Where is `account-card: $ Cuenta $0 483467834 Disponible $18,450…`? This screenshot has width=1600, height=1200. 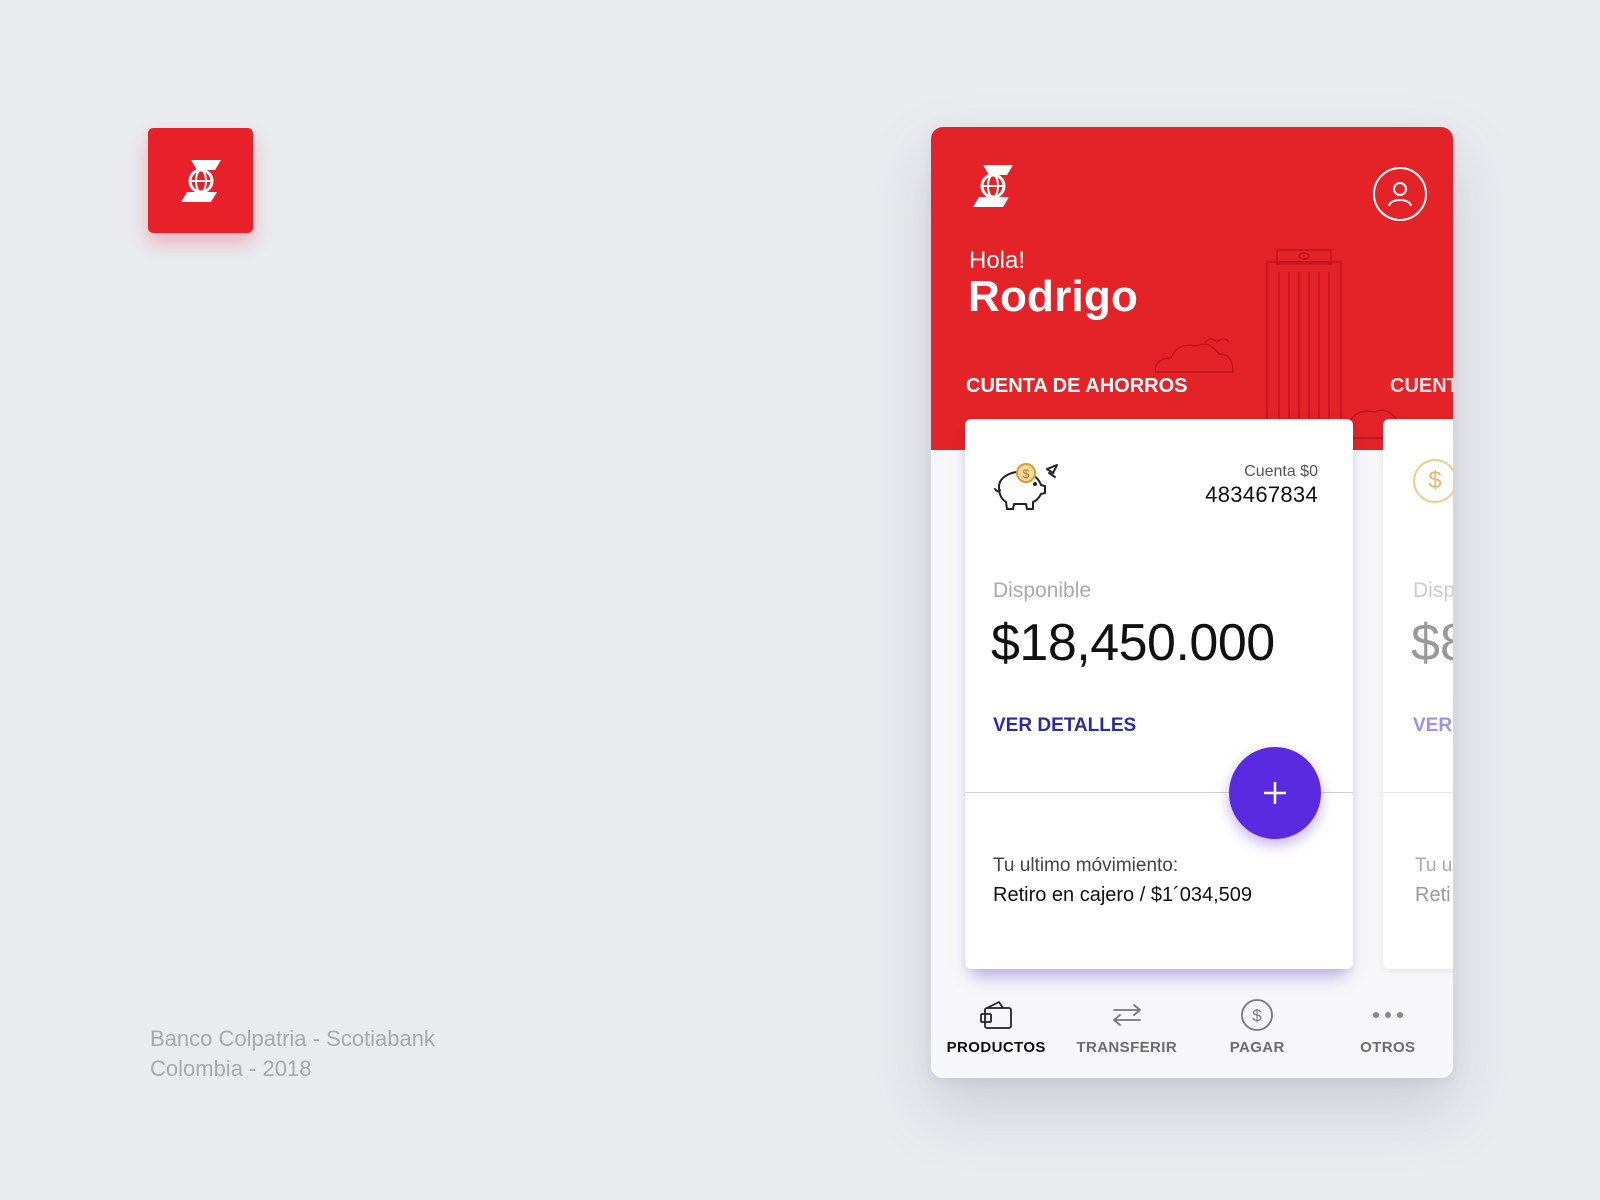
account-card: $ Cuenta $0 483467834 Disponible $18,450… is located at coordinates (1159, 694).